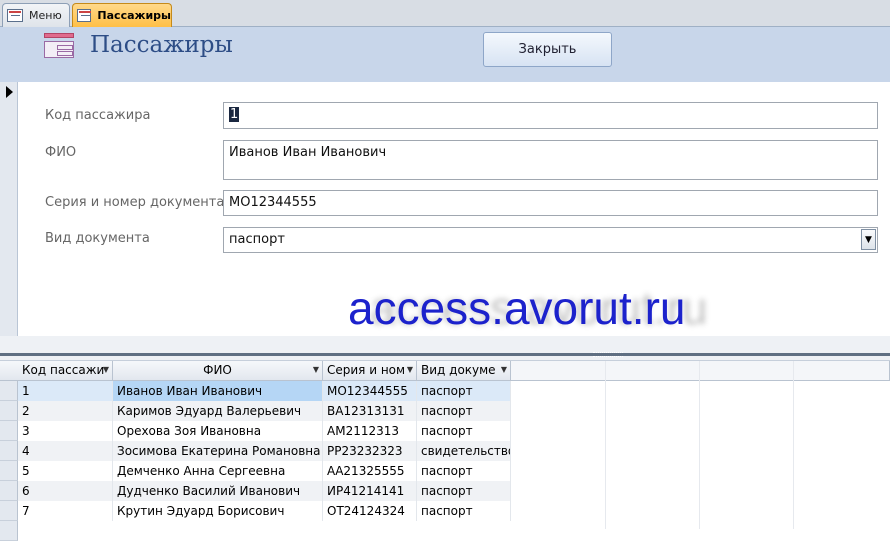  What do you see at coordinates (550, 115) in the screenshot?
I see `passenger-id-field: 1` at bounding box center [550, 115].